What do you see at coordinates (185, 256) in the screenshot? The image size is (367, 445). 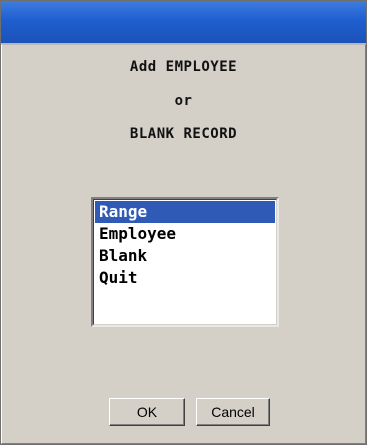 I see `list-item-blank: Blank` at bounding box center [185, 256].